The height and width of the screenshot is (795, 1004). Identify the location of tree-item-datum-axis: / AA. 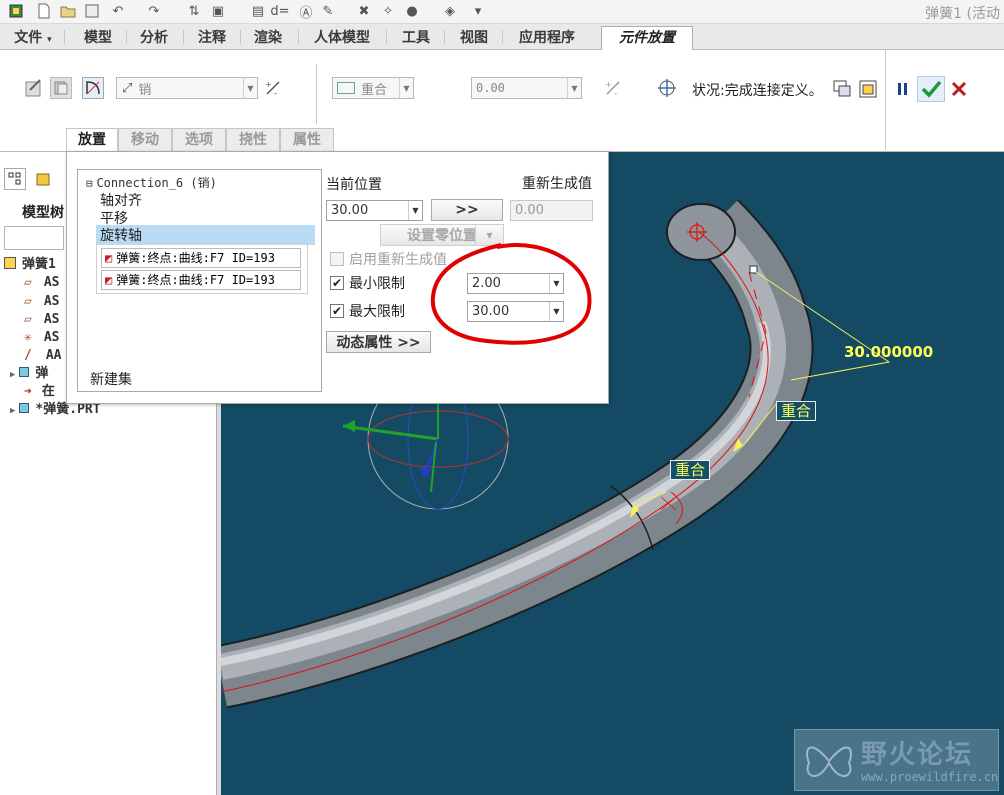
(42, 356).